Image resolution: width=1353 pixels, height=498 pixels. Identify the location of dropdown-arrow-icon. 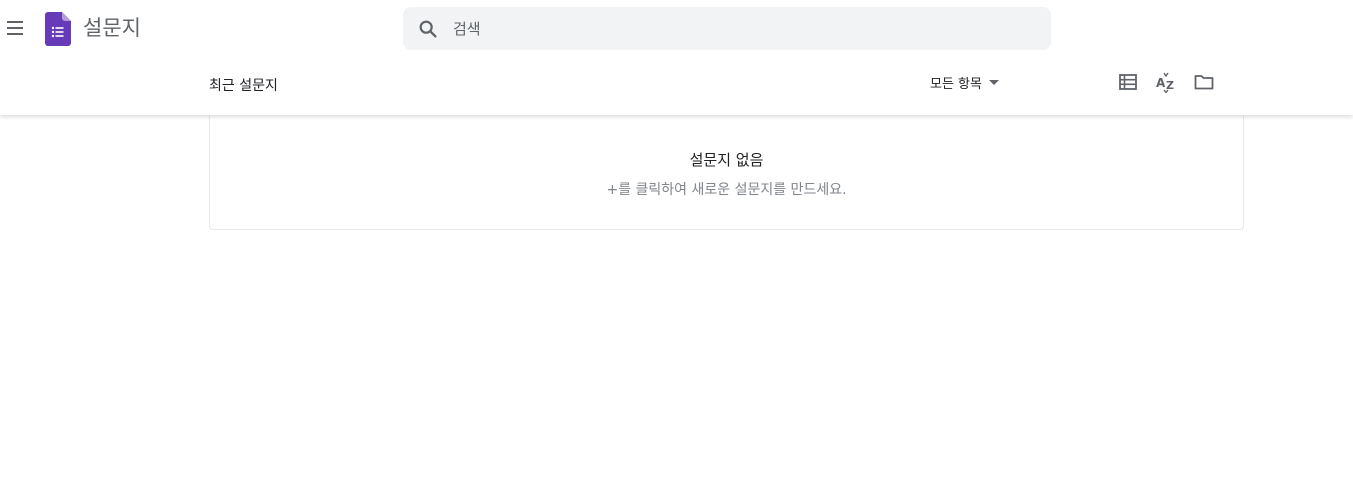
(993, 82).